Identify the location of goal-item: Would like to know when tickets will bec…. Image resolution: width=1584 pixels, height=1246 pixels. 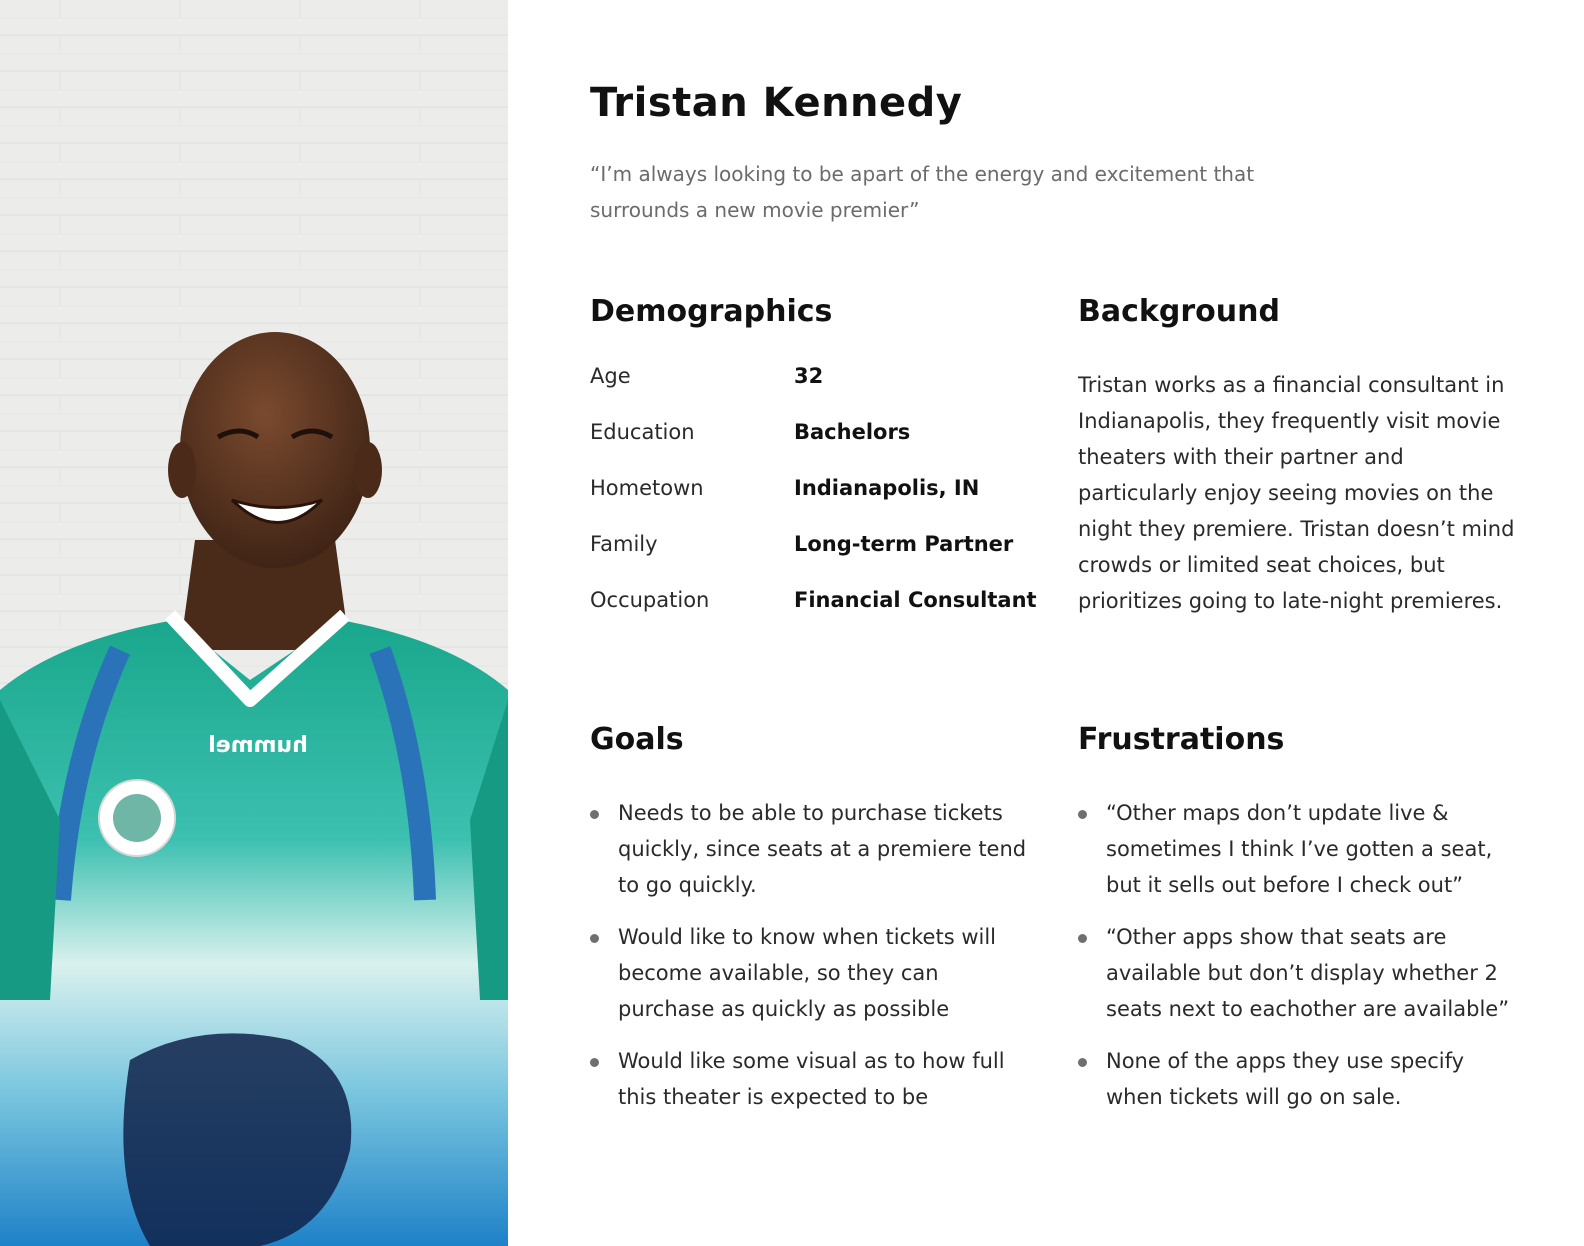
(810, 973).